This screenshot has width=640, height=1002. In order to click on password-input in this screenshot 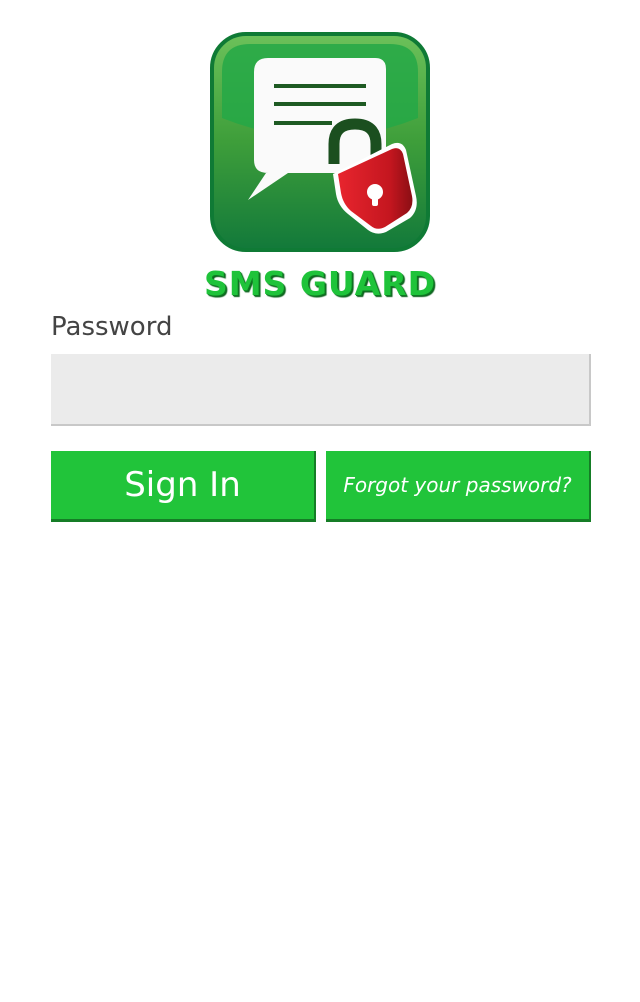, I will do `click(321, 390)`.